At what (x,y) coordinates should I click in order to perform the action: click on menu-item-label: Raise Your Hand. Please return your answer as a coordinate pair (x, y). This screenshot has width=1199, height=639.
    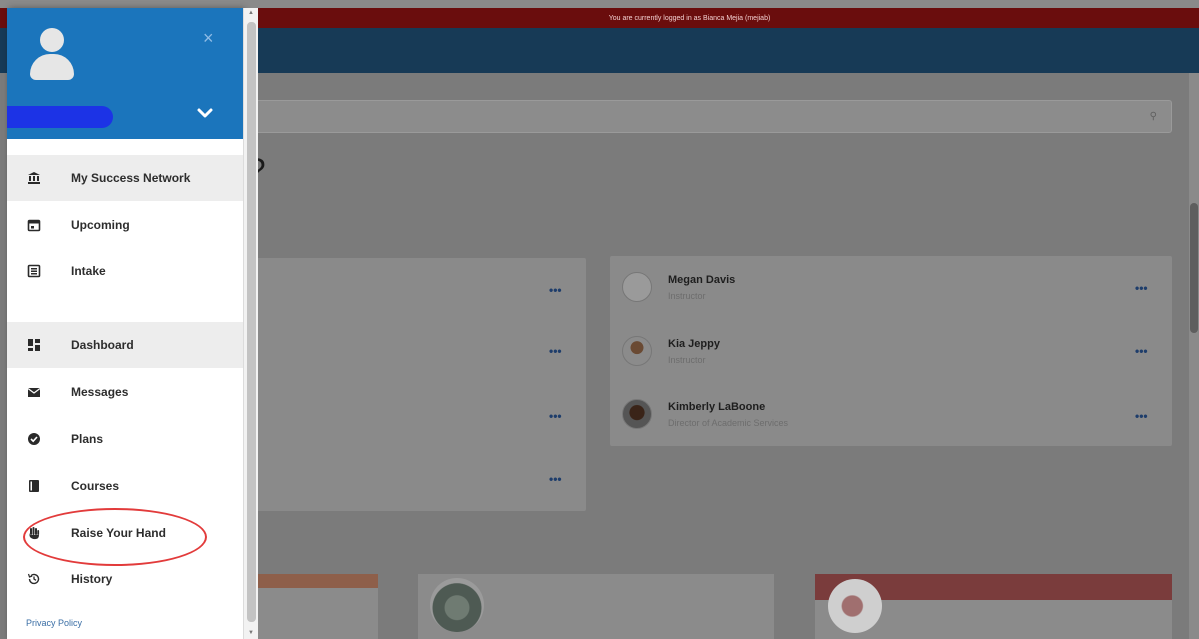
    Looking at the image, I should click on (118, 533).